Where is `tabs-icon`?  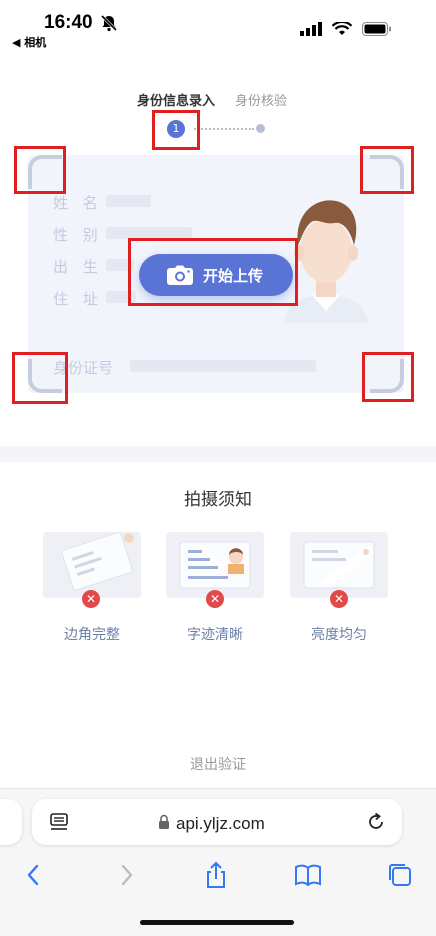 tabs-icon is located at coordinates (400, 875).